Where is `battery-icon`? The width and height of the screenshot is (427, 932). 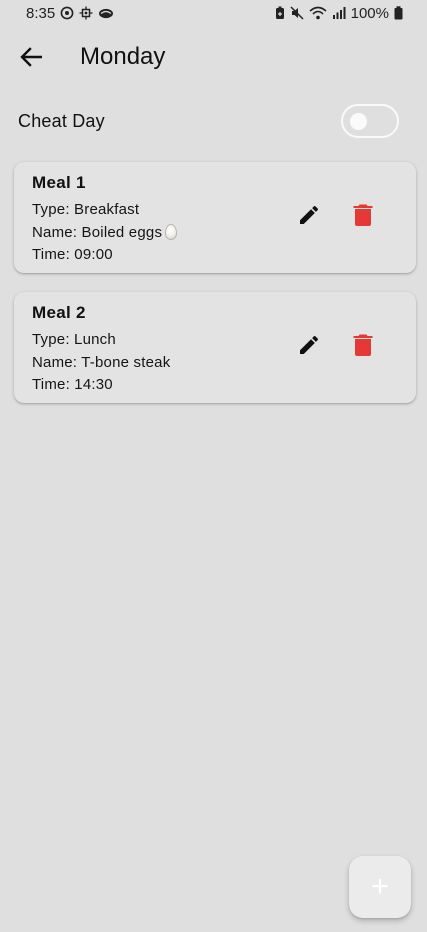 battery-icon is located at coordinates (398, 13).